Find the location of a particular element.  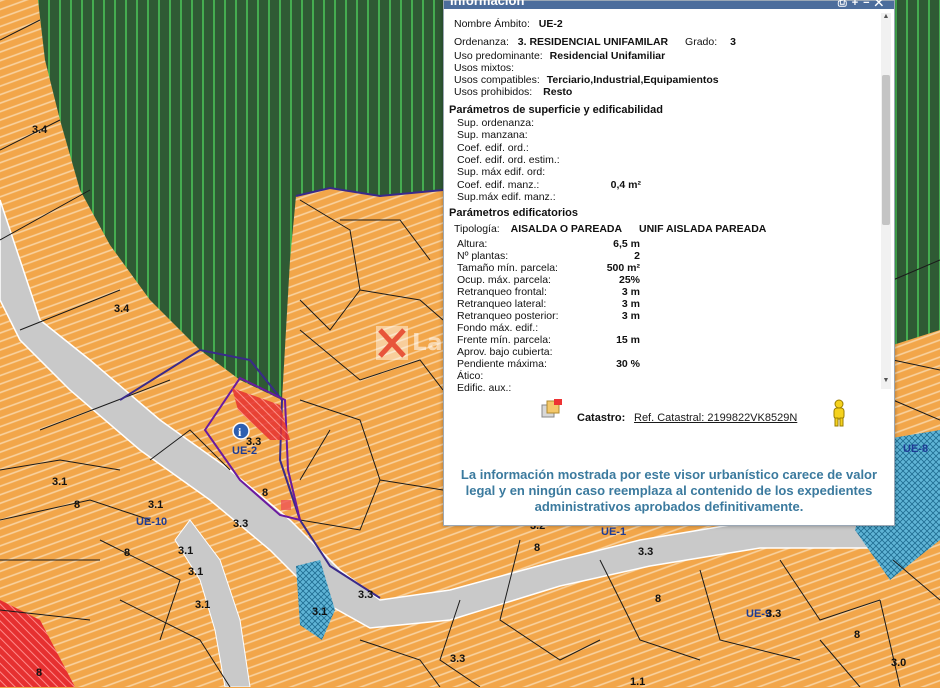

edificatorio-label: Frente mín. parcela: is located at coordinates (504, 340).